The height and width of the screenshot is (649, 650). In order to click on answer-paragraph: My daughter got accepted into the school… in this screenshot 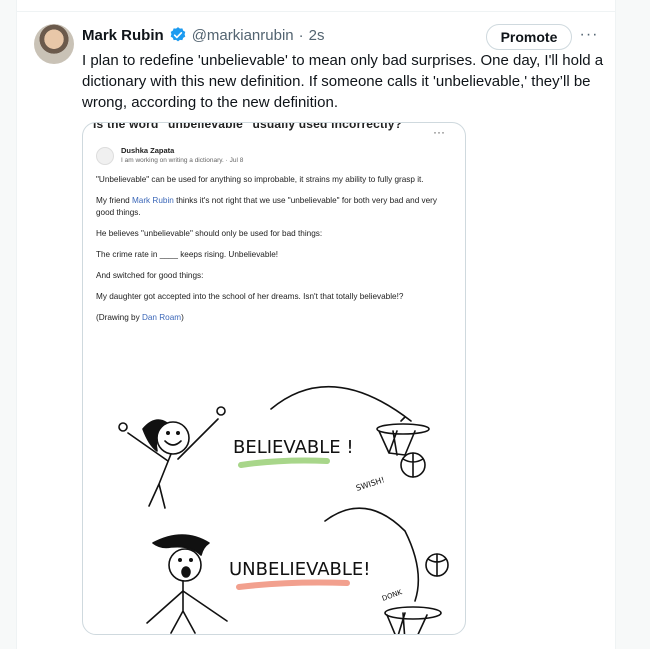, I will do `click(250, 296)`.